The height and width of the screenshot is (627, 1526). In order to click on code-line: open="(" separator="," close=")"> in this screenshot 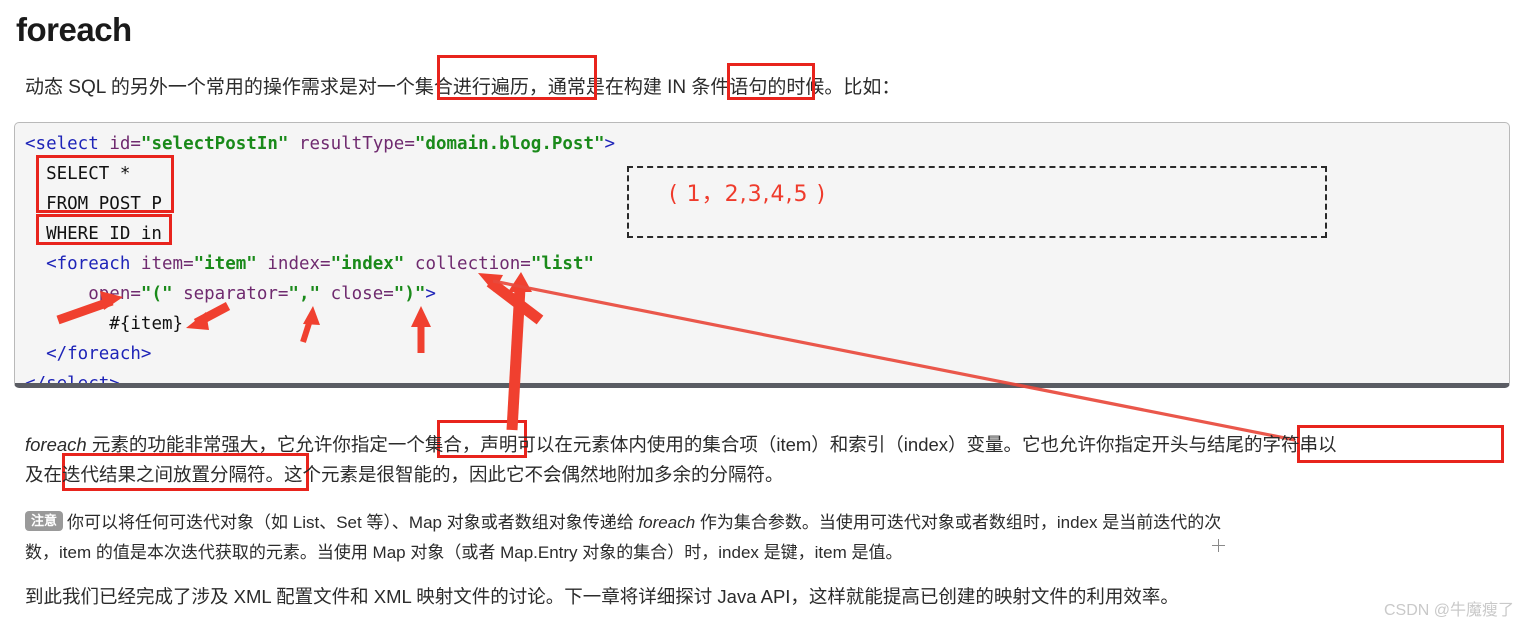, I will do `click(320, 294)`.